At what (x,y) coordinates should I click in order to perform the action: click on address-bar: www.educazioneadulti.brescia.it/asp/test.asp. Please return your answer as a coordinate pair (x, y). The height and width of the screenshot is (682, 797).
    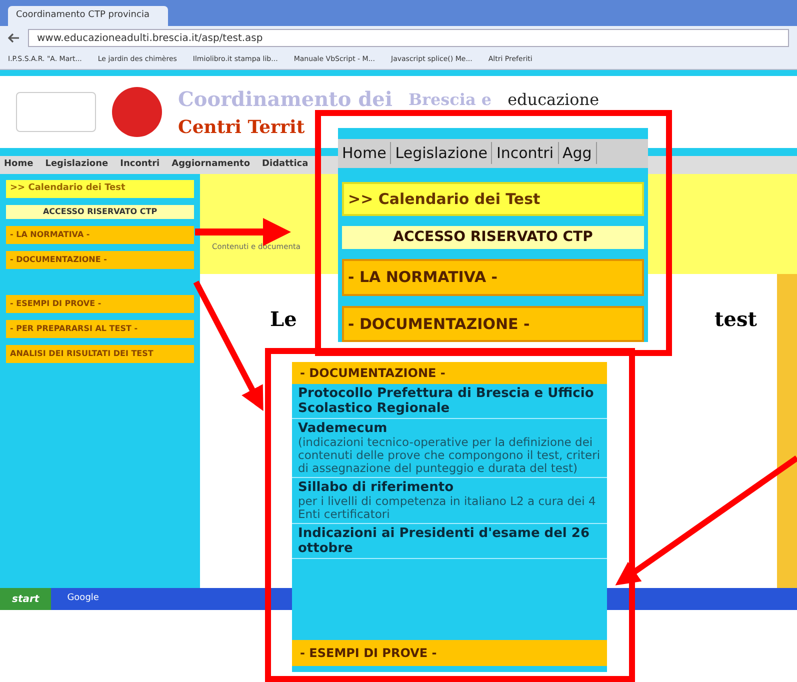
    Looking at the image, I should click on (408, 38).